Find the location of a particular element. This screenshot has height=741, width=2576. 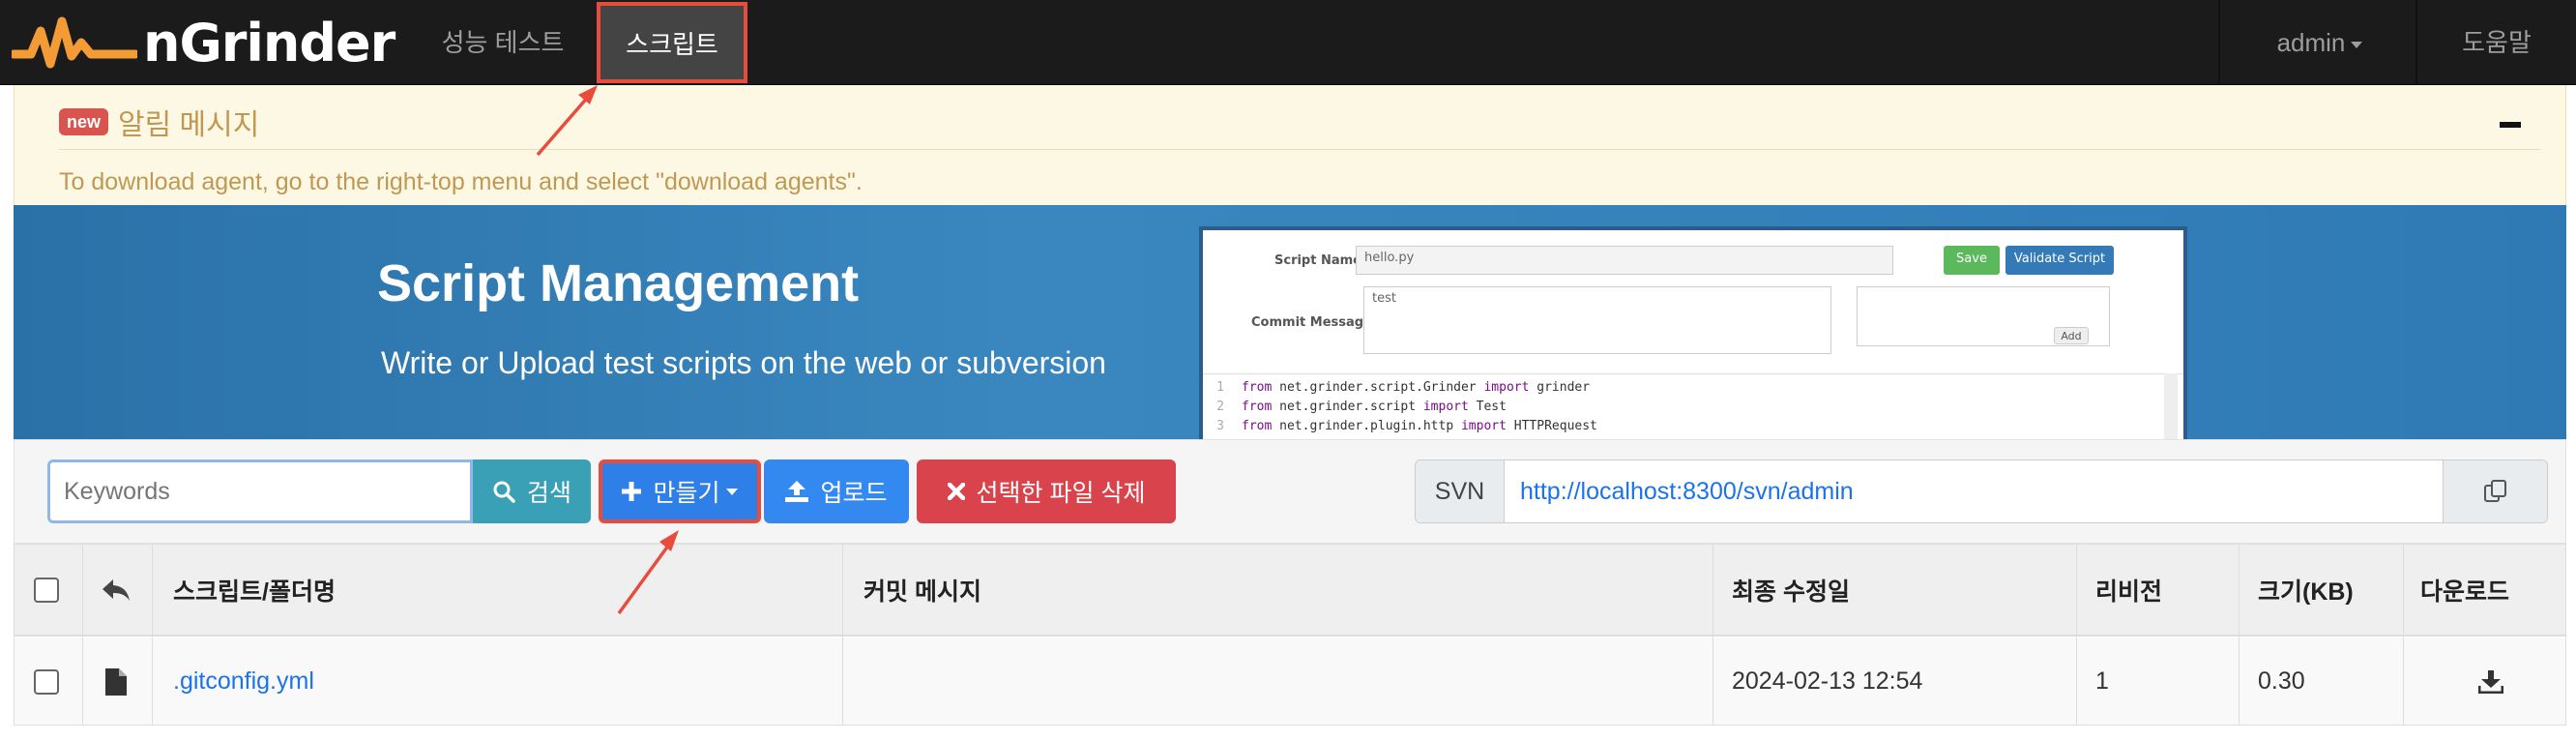

brand-name: nGrinder is located at coordinates (269, 43).